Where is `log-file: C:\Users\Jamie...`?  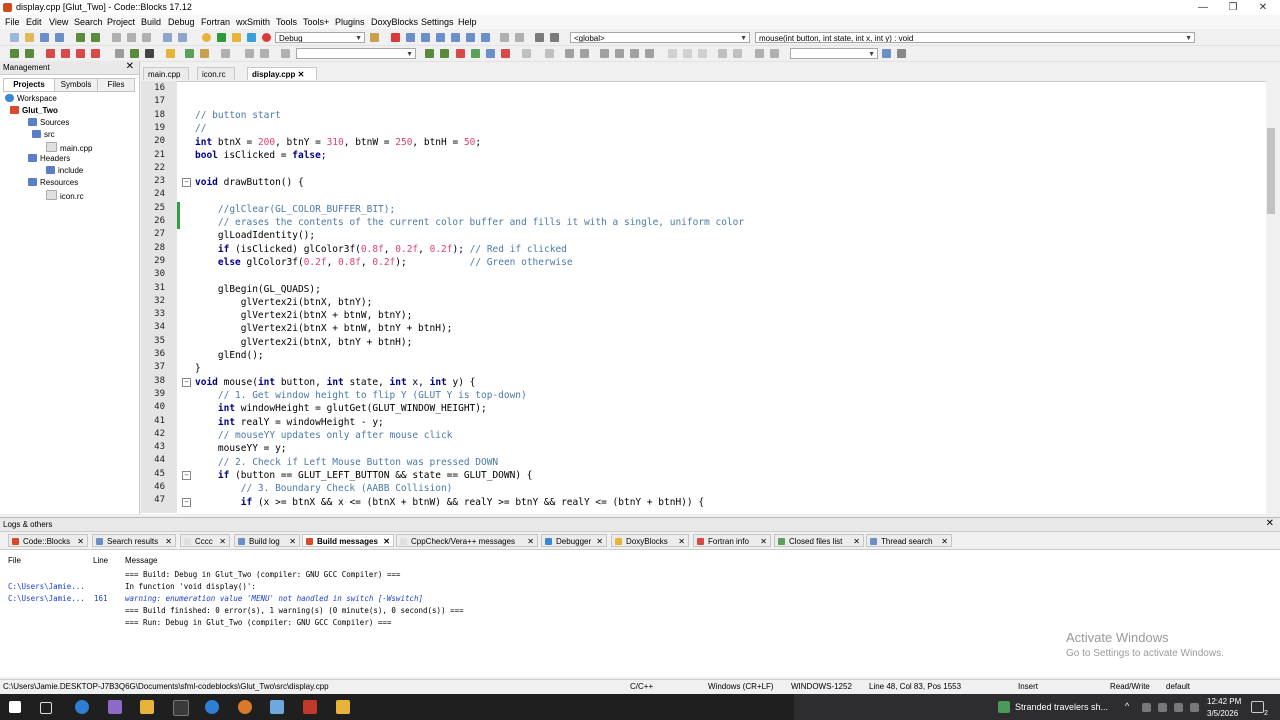 log-file: C:\Users\Jamie... is located at coordinates (46, 586).